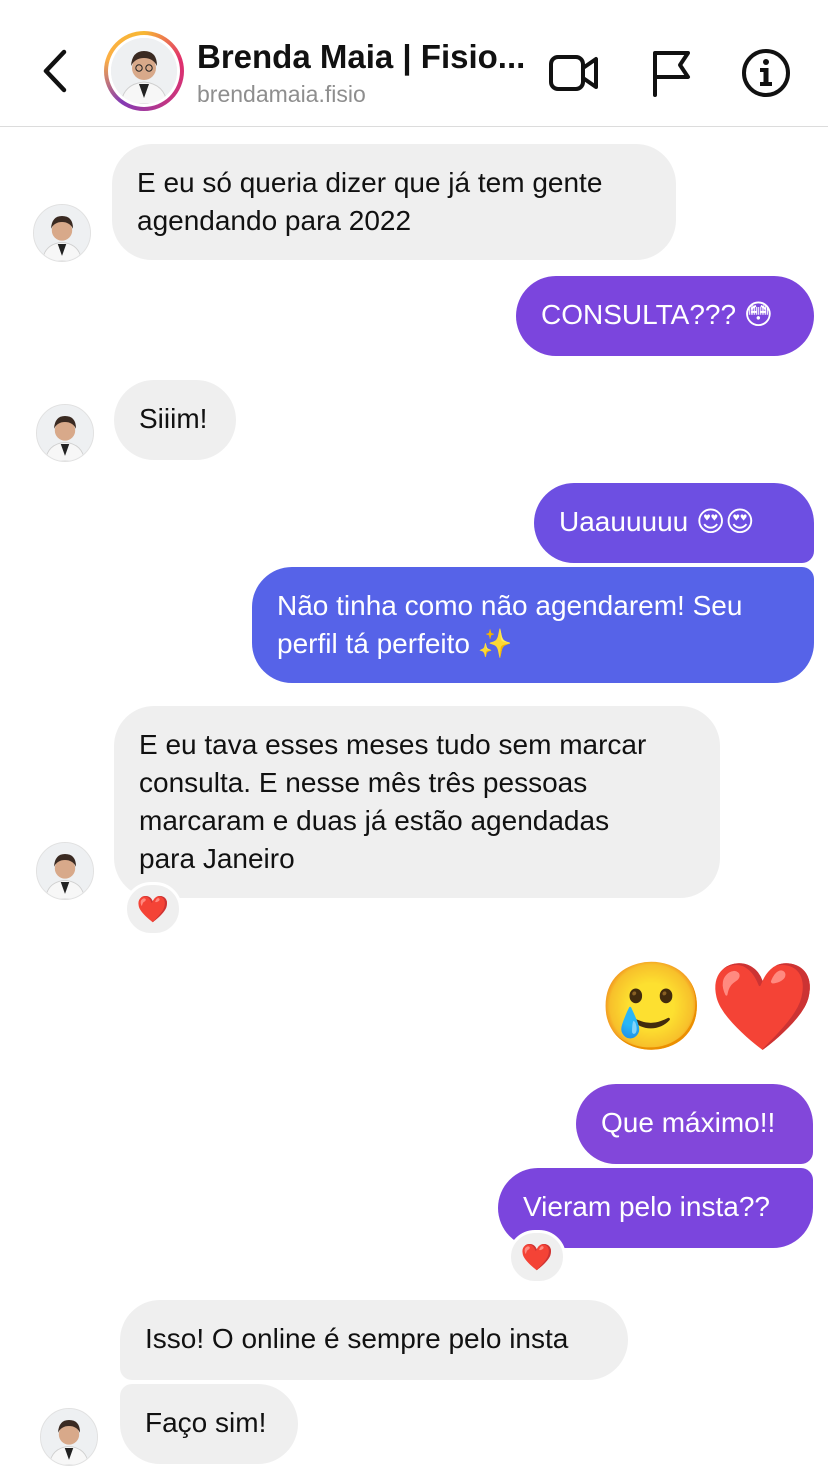 This screenshot has width=828, height=1480. I want to click on outgoing-message: Que máximo!!, so click(694, 1124).